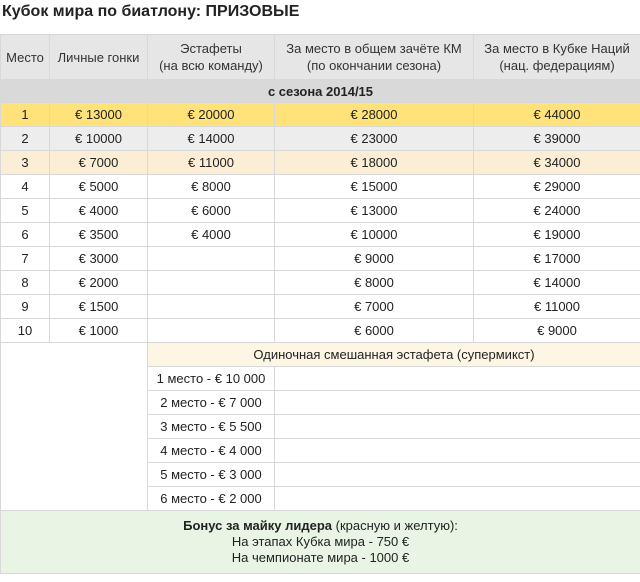 This screenshot has height=582, width=640. I want to click on bonus-world-championship: На чемпионате мира - 1000 €, so click(320, 557).